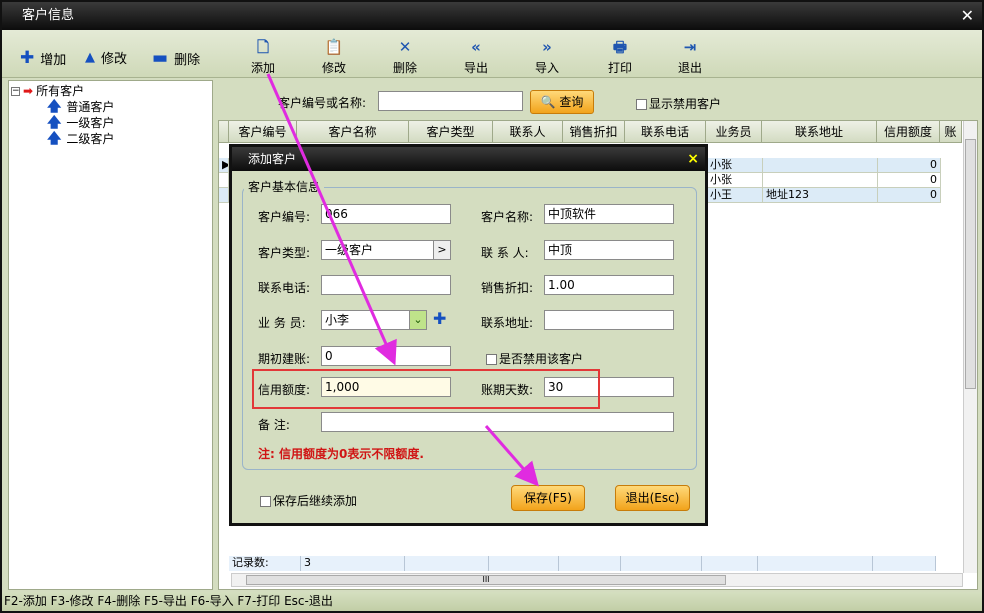 This screenshot has height=613, width=984. What do you see at coordinates (110, 139) in the screenshot?
I see `tree-node-level2: 🡅 二级客户` at bounding box center [110, 139].